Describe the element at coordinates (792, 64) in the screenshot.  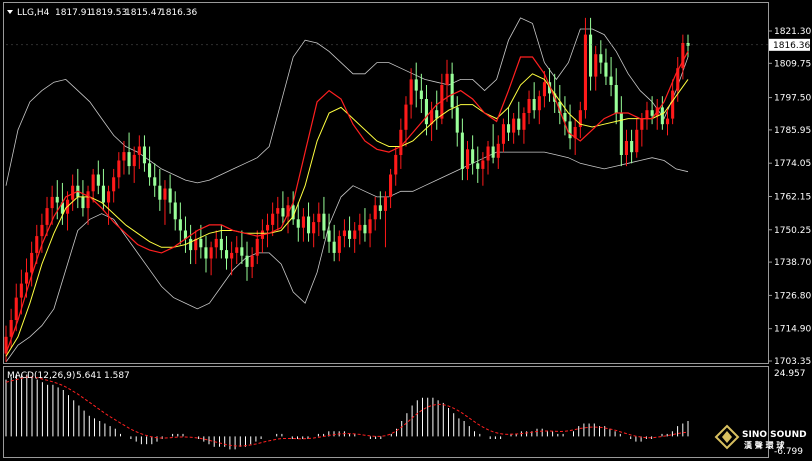
I see `price-tick-label: 1809.75` at that location.